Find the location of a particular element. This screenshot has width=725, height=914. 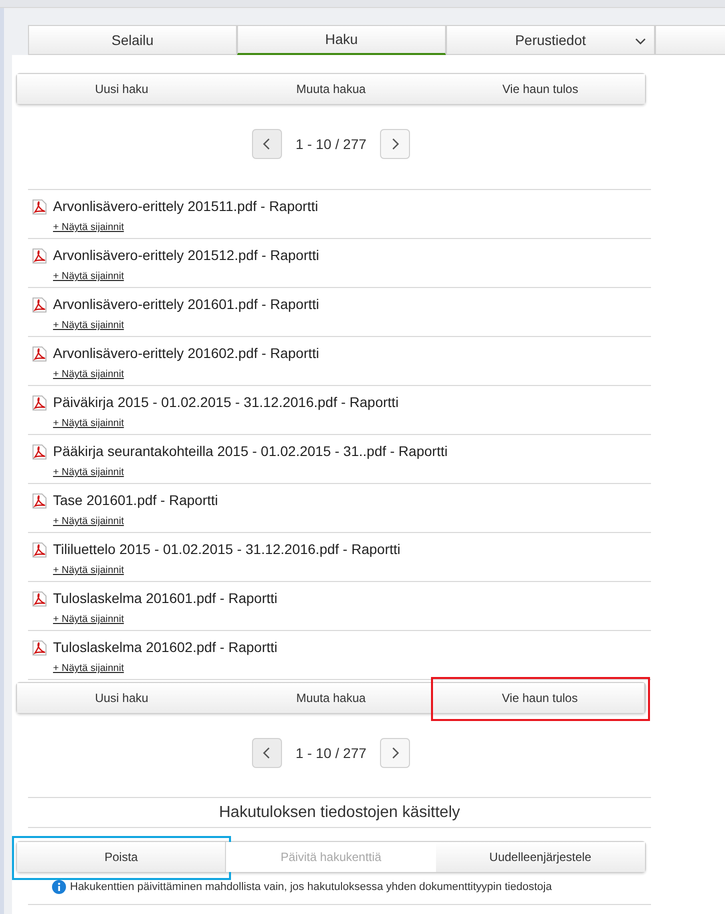

result-title: Tililuettelo 2015 - 01.02.2015 - 31.12.2016.pdf - Raportti is located at coordinates (226, 549).